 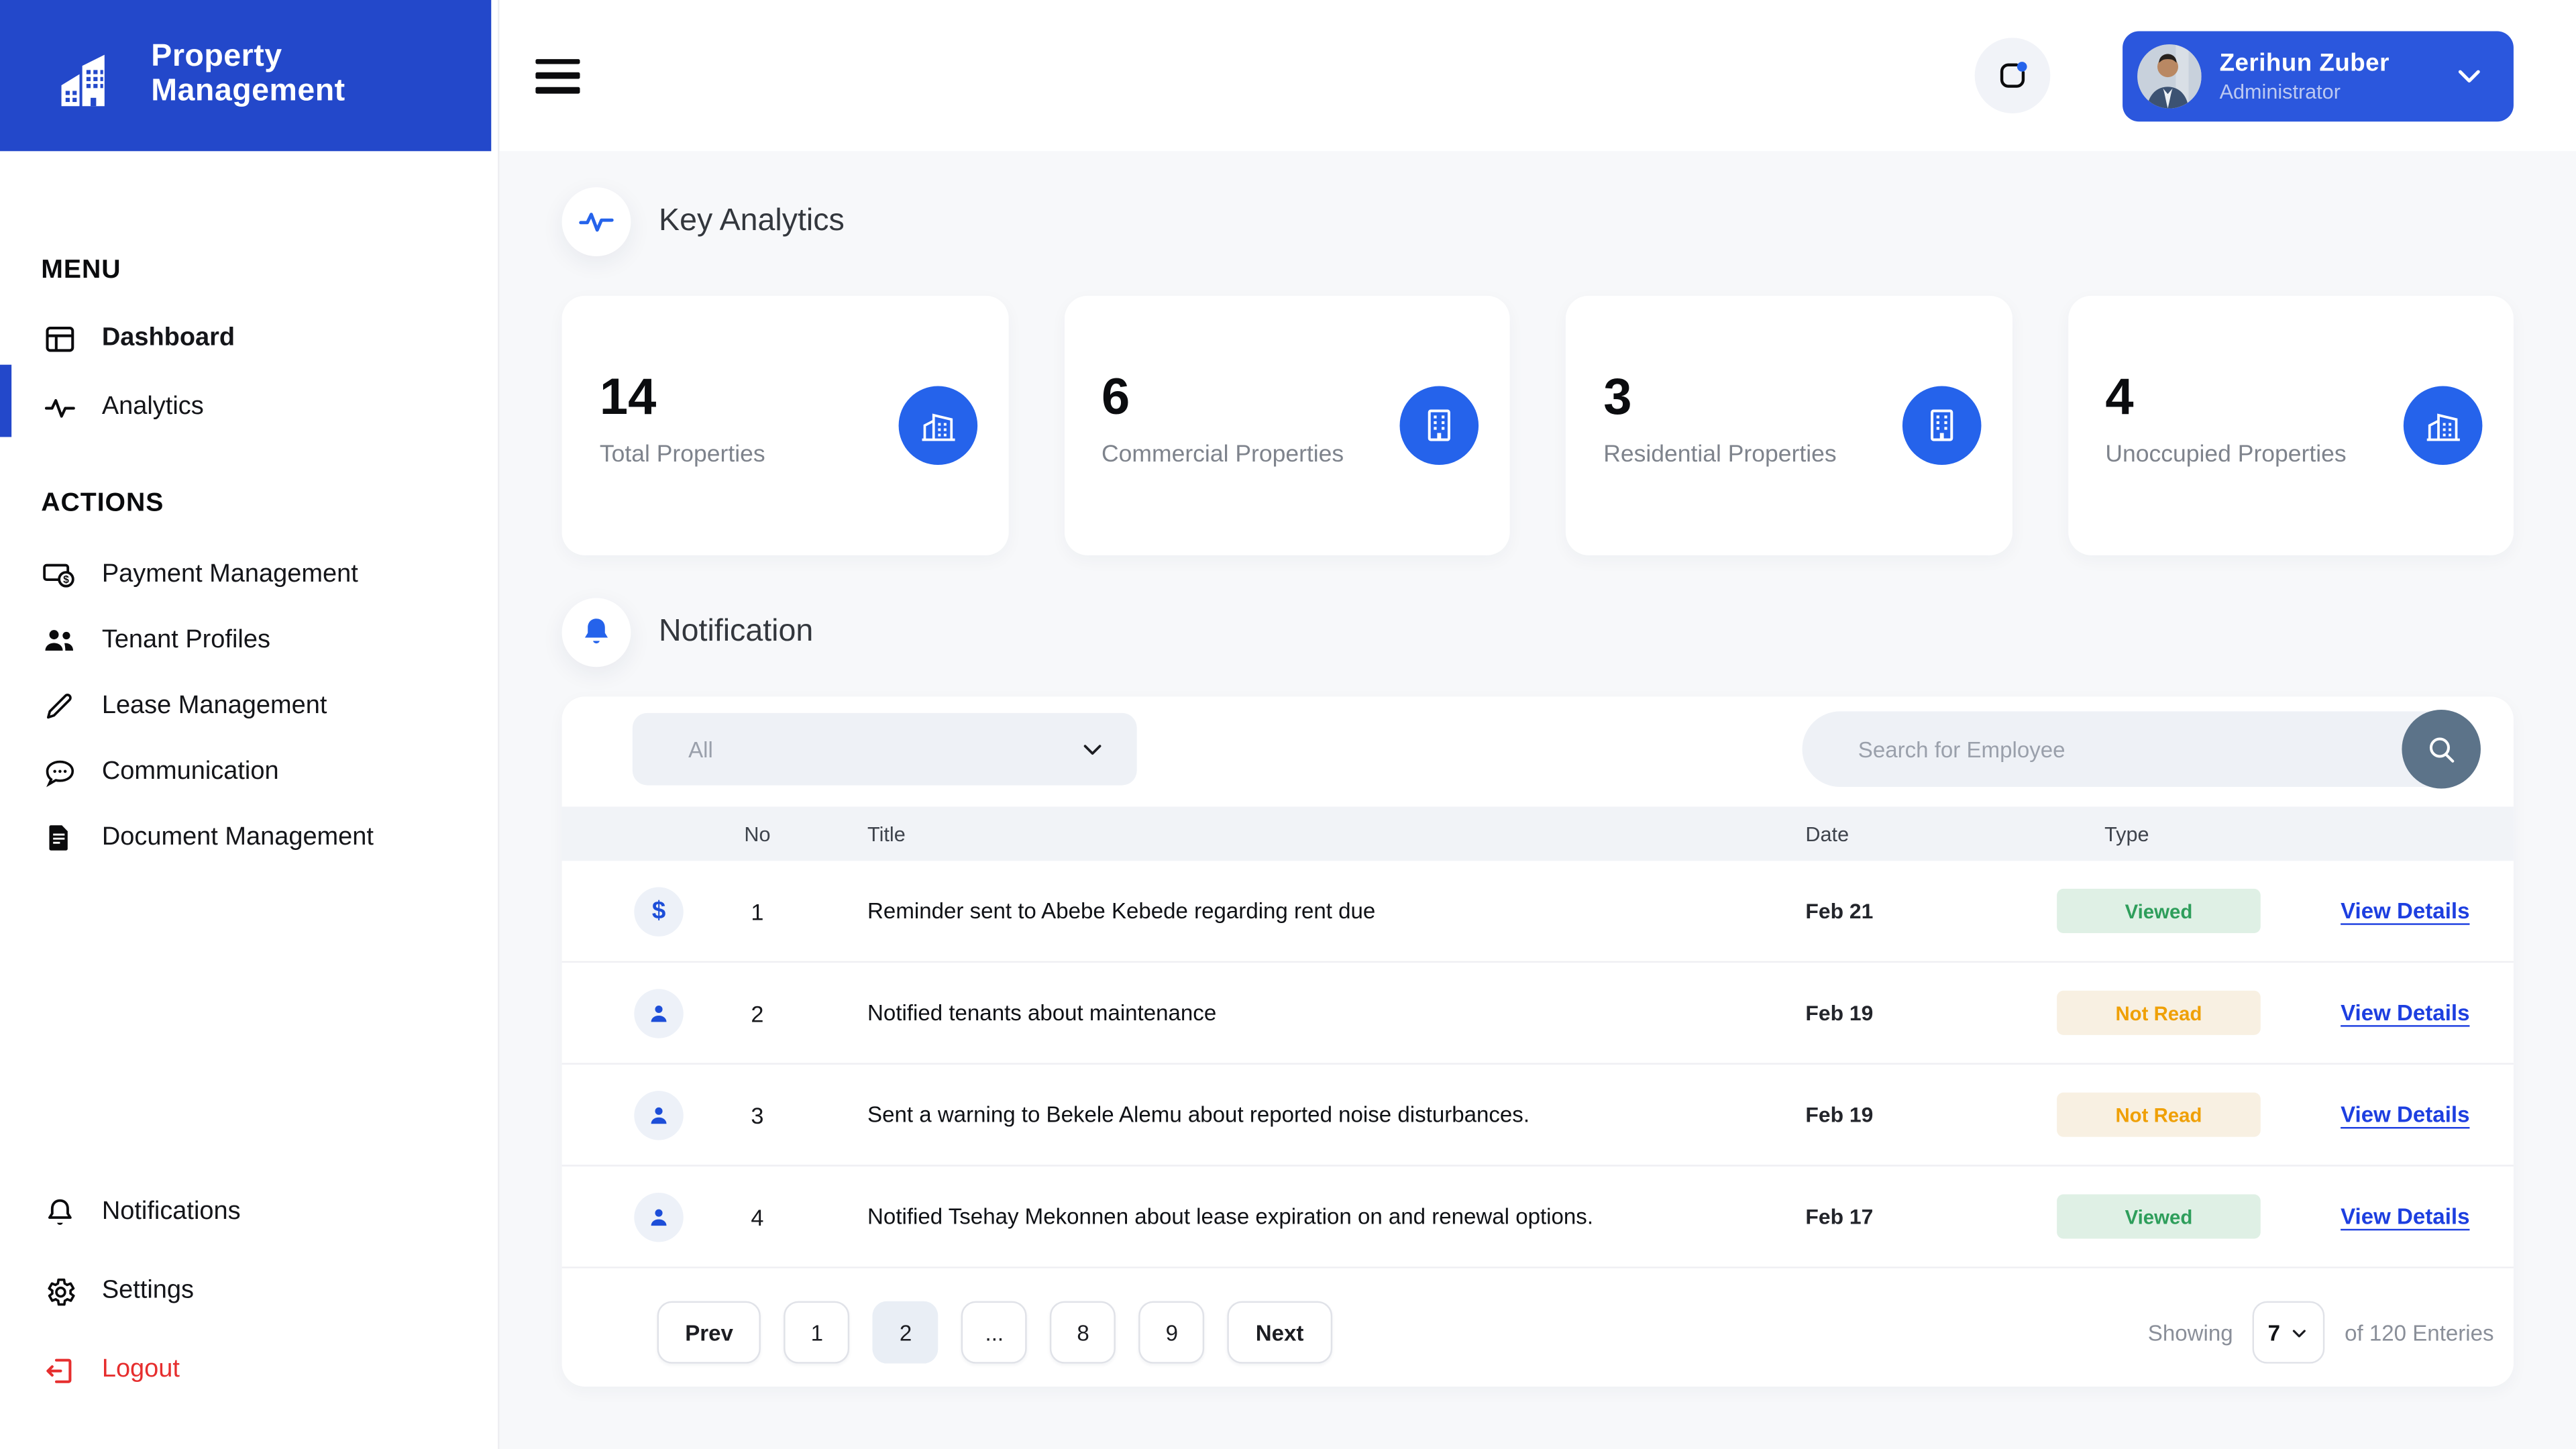 What do you see at coordinates (757, 834) in the screenshot?
I see `column-no: No` at bounding box center [757, 834].